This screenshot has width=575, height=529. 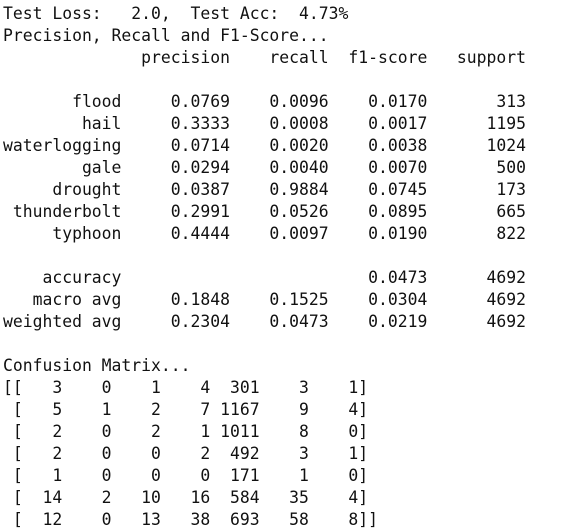 I want to click on report-row-flood: flood 0.0769 0.0096 0.0170 313, so click(x=265, y=101).